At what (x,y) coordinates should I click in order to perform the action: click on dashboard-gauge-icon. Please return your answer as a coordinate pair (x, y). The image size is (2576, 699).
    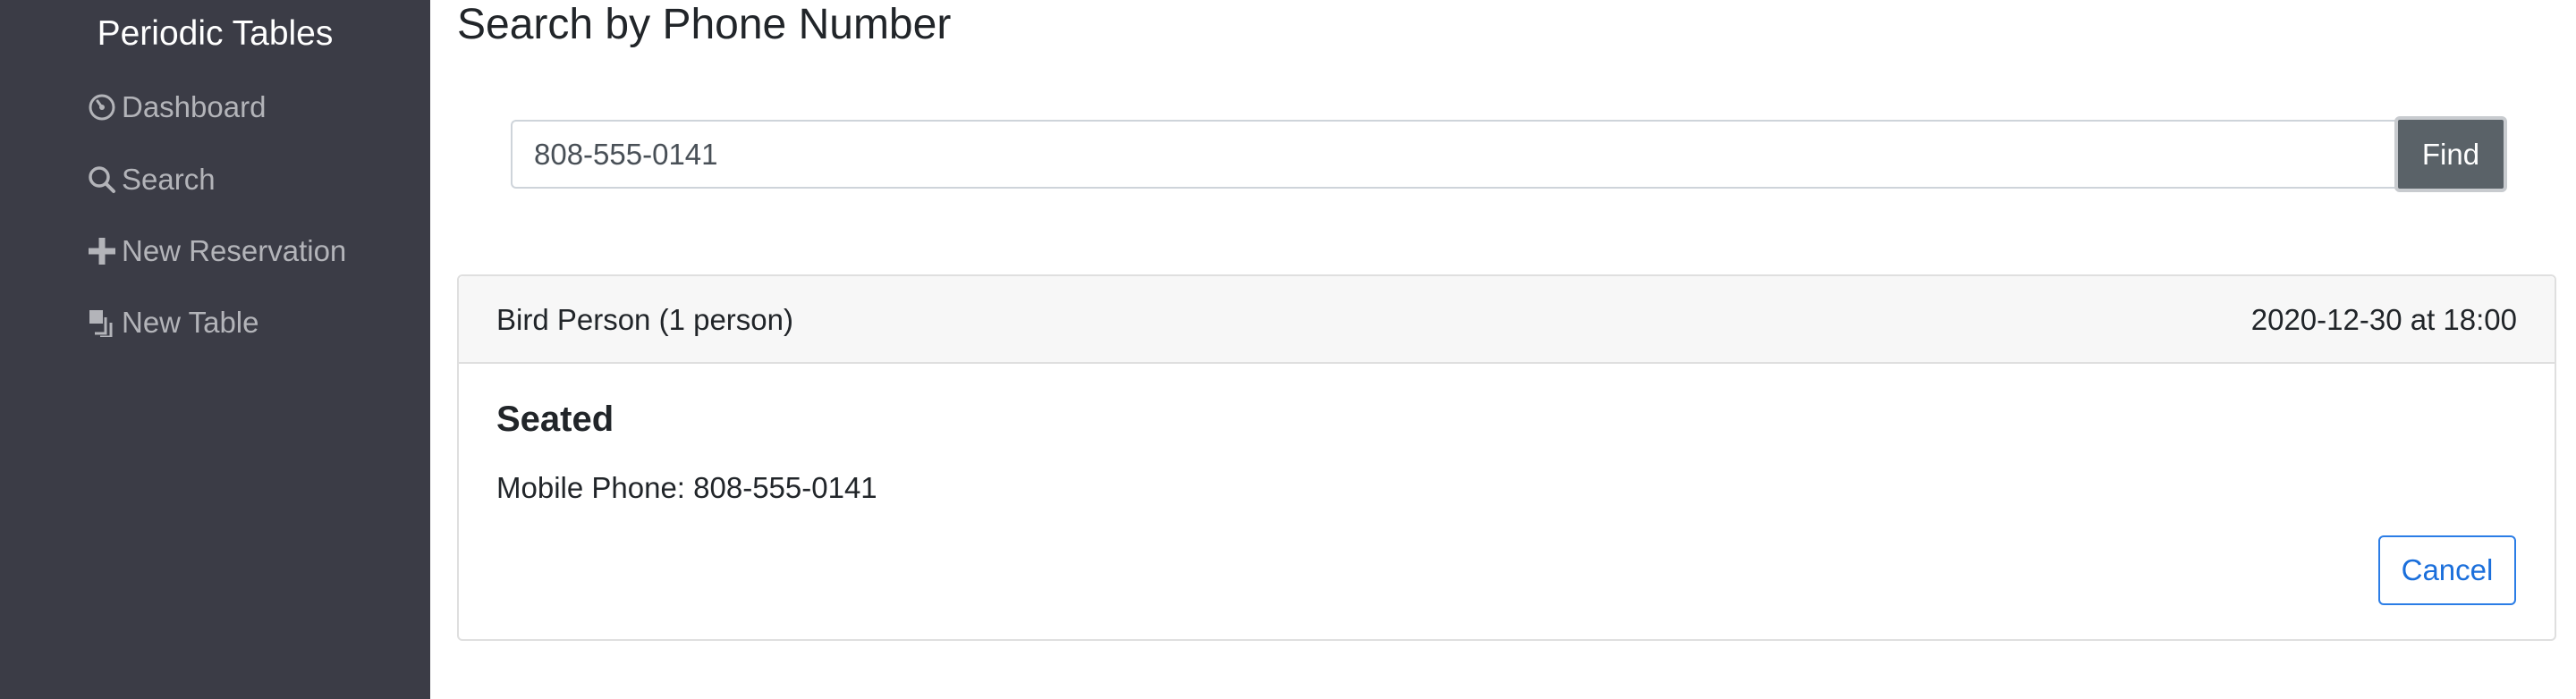
    Looking at the image, I should click on (102, 107).